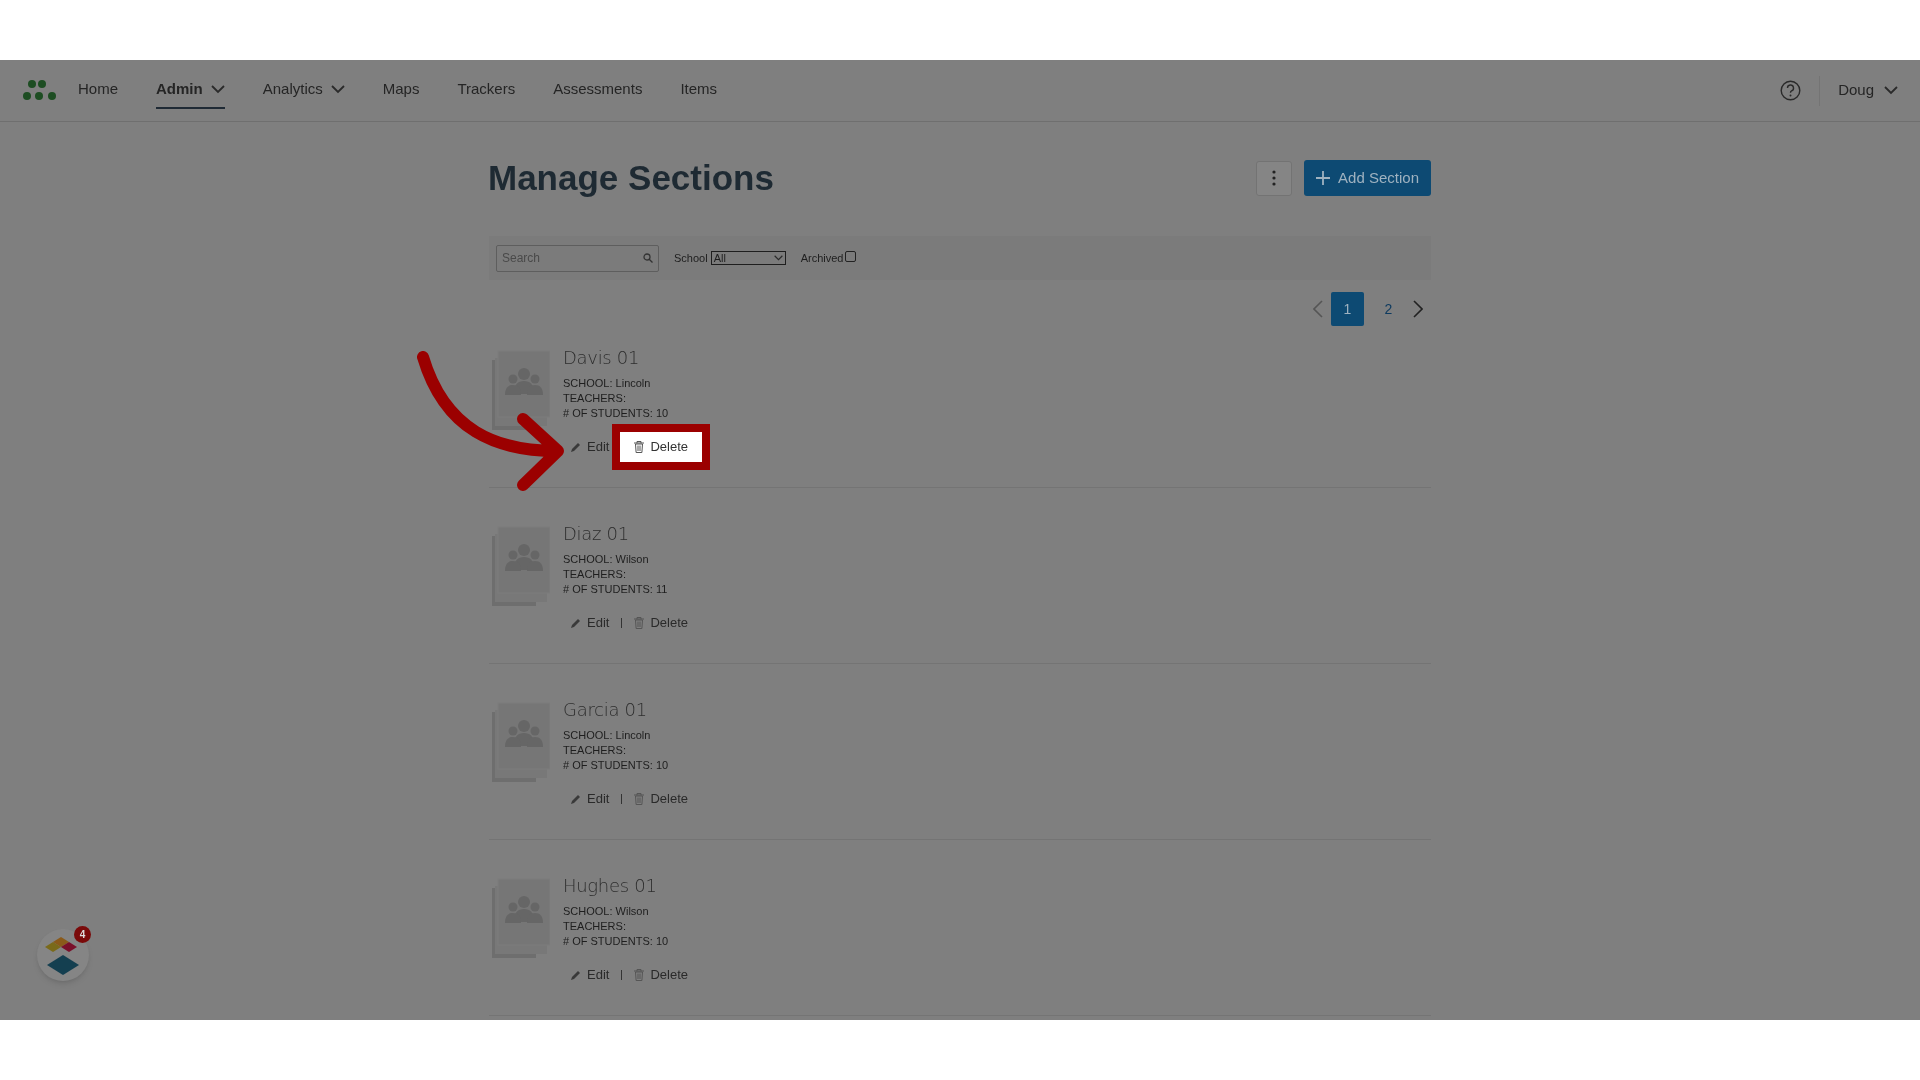  What do you see at coordinates (1323, 178) in the screenshot?
I see `plus-icon` at bounding box center [1323, 178].